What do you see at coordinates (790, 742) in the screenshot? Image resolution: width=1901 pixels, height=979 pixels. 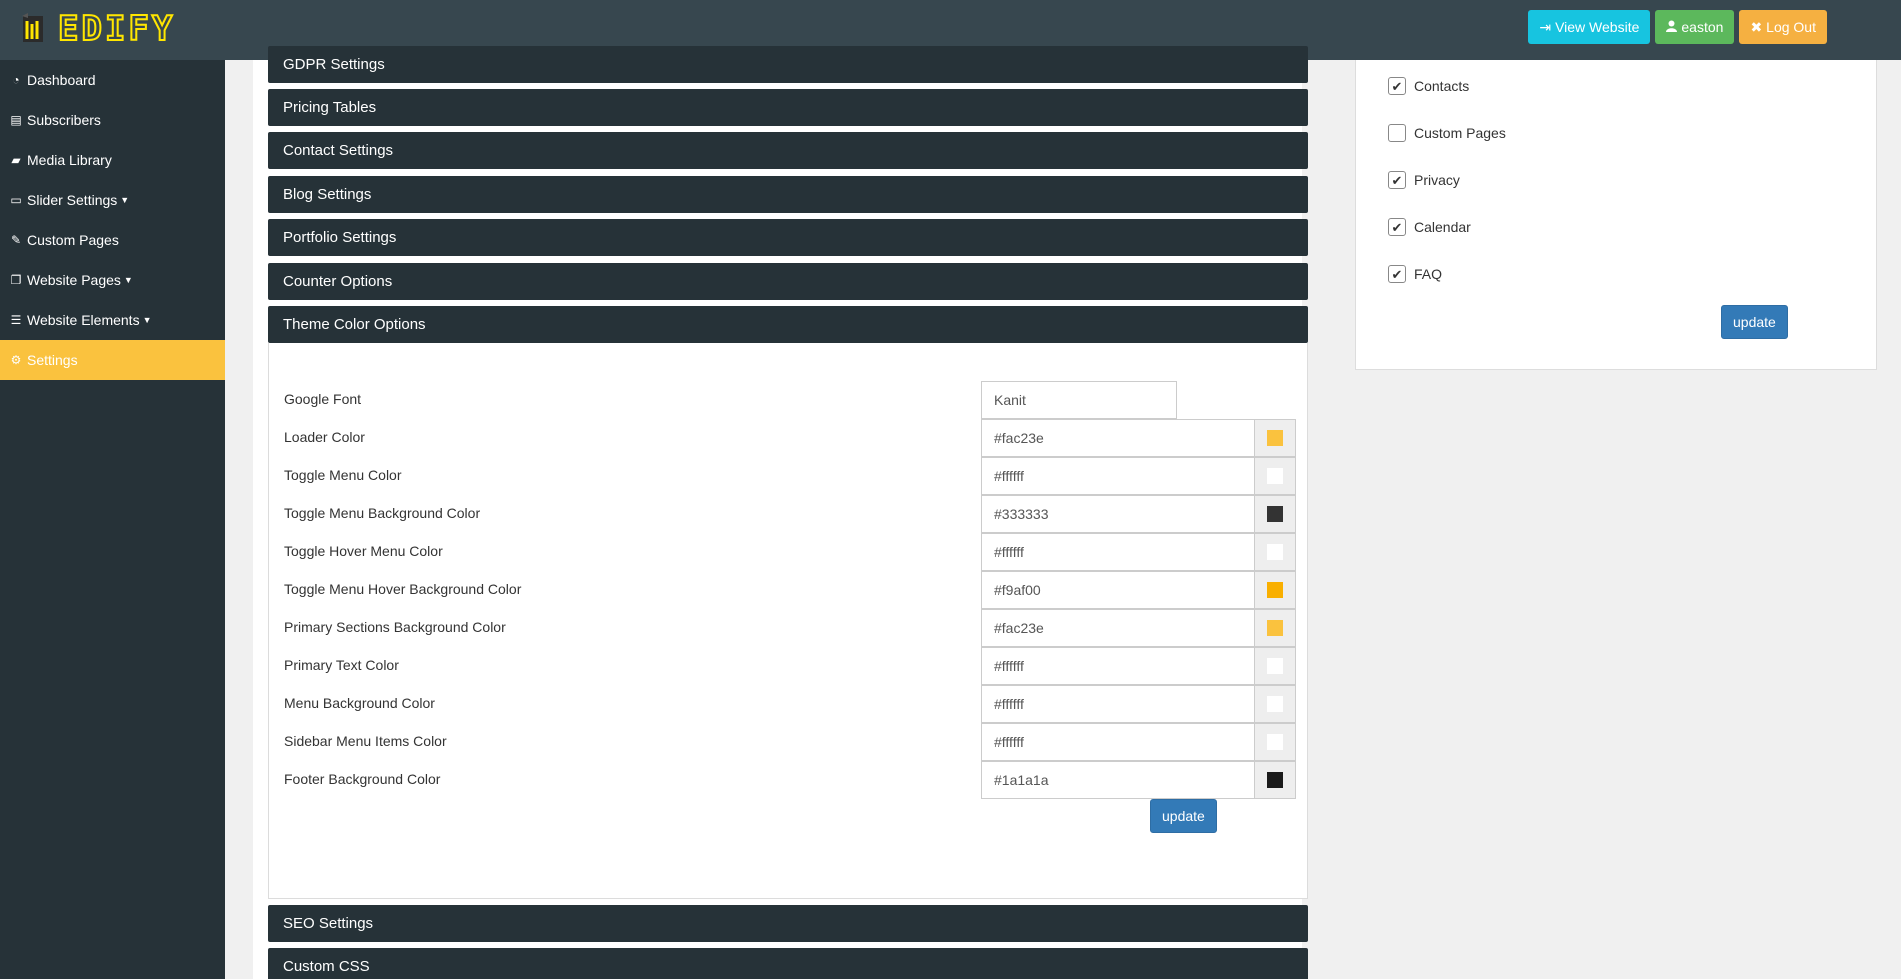 I see `sidebar-menu-items-color-row: Sidebar Menu Items Color` at bounding box center [790, 742].